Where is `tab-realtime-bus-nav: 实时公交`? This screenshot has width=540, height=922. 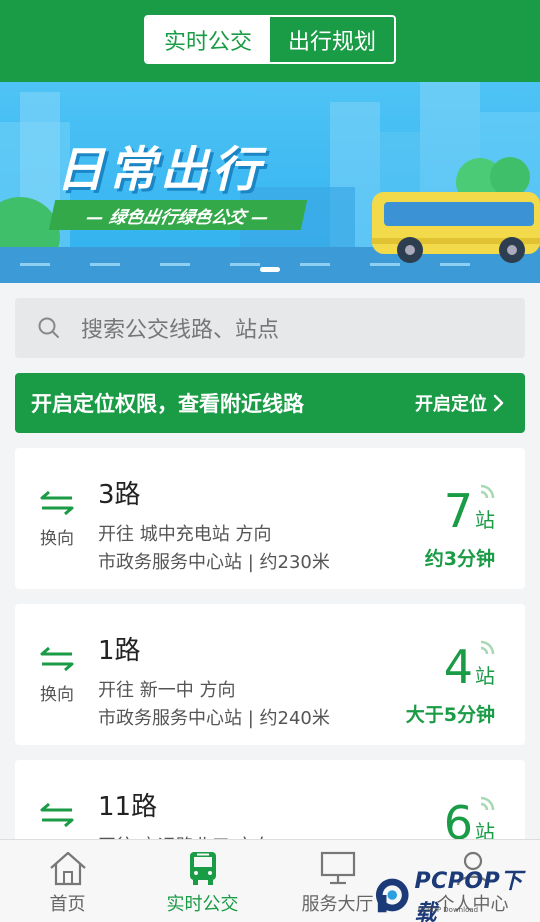 tab-realtime-bus-nav: 实时公交 is located at coordinates (202, 881).